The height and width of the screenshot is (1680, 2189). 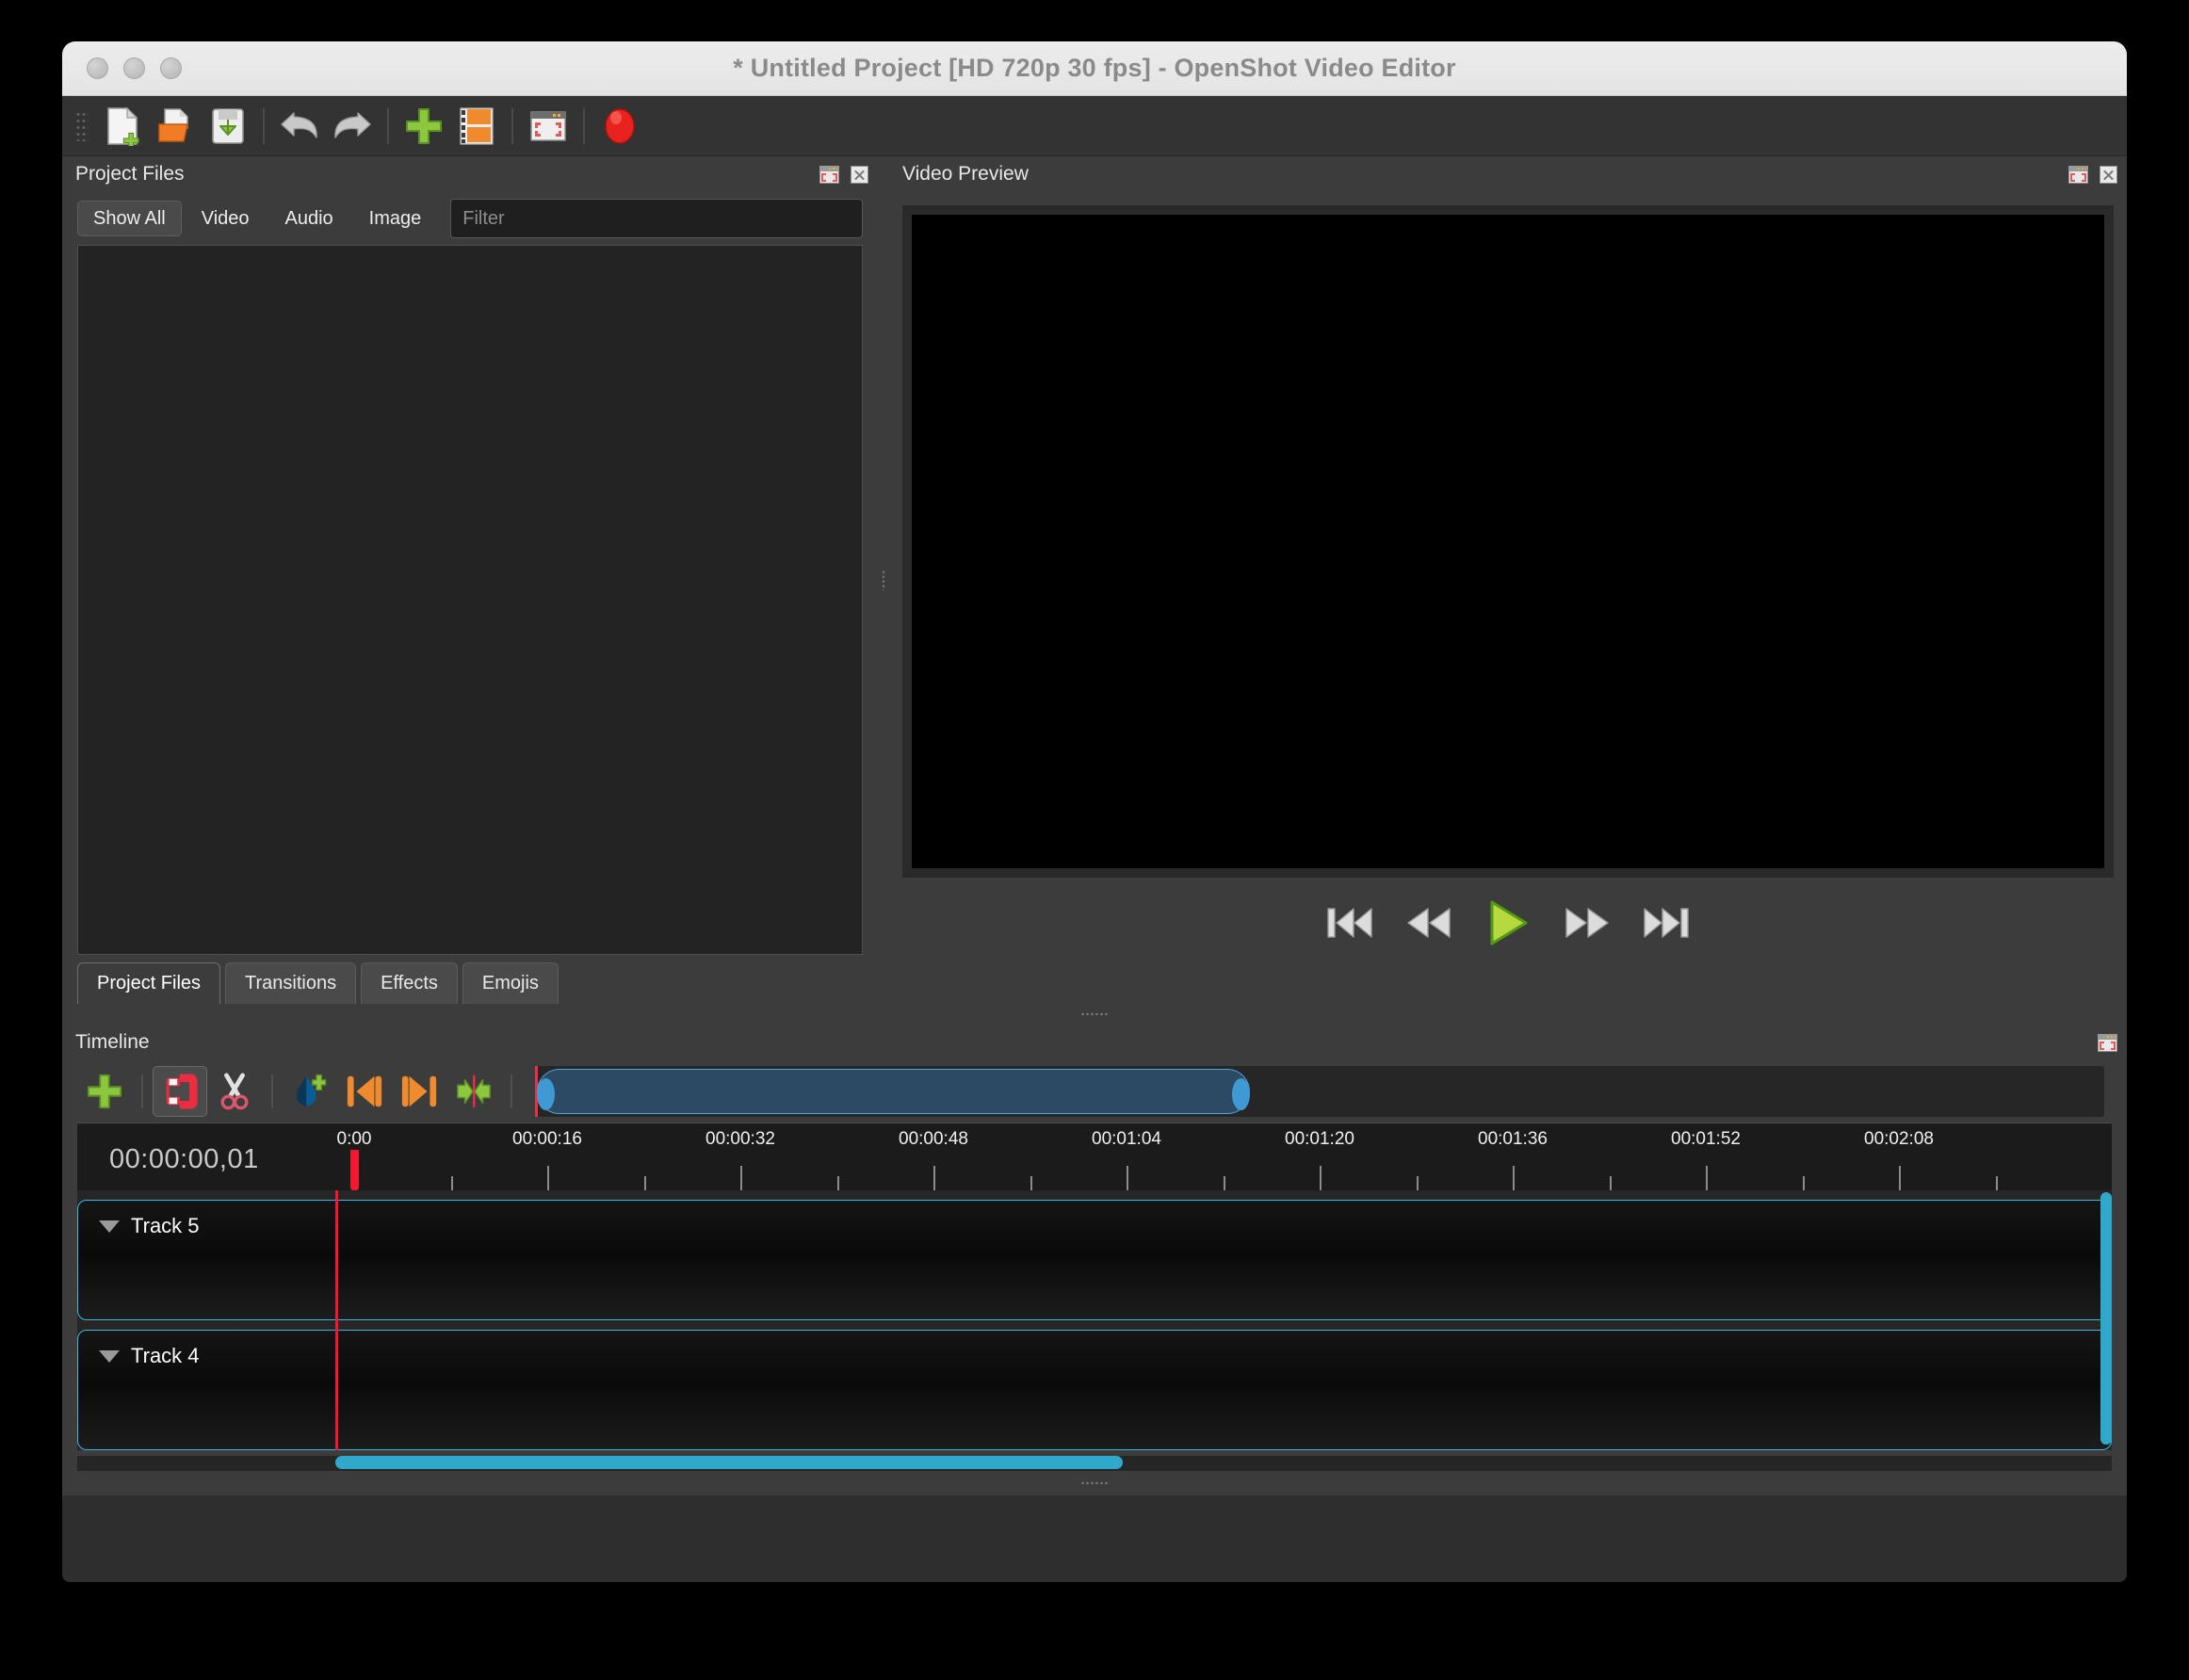 What do you see at coordinates (234, 1091) in the screenshot?
I see `razor-tool-button` at bounding box center [234, 1091].